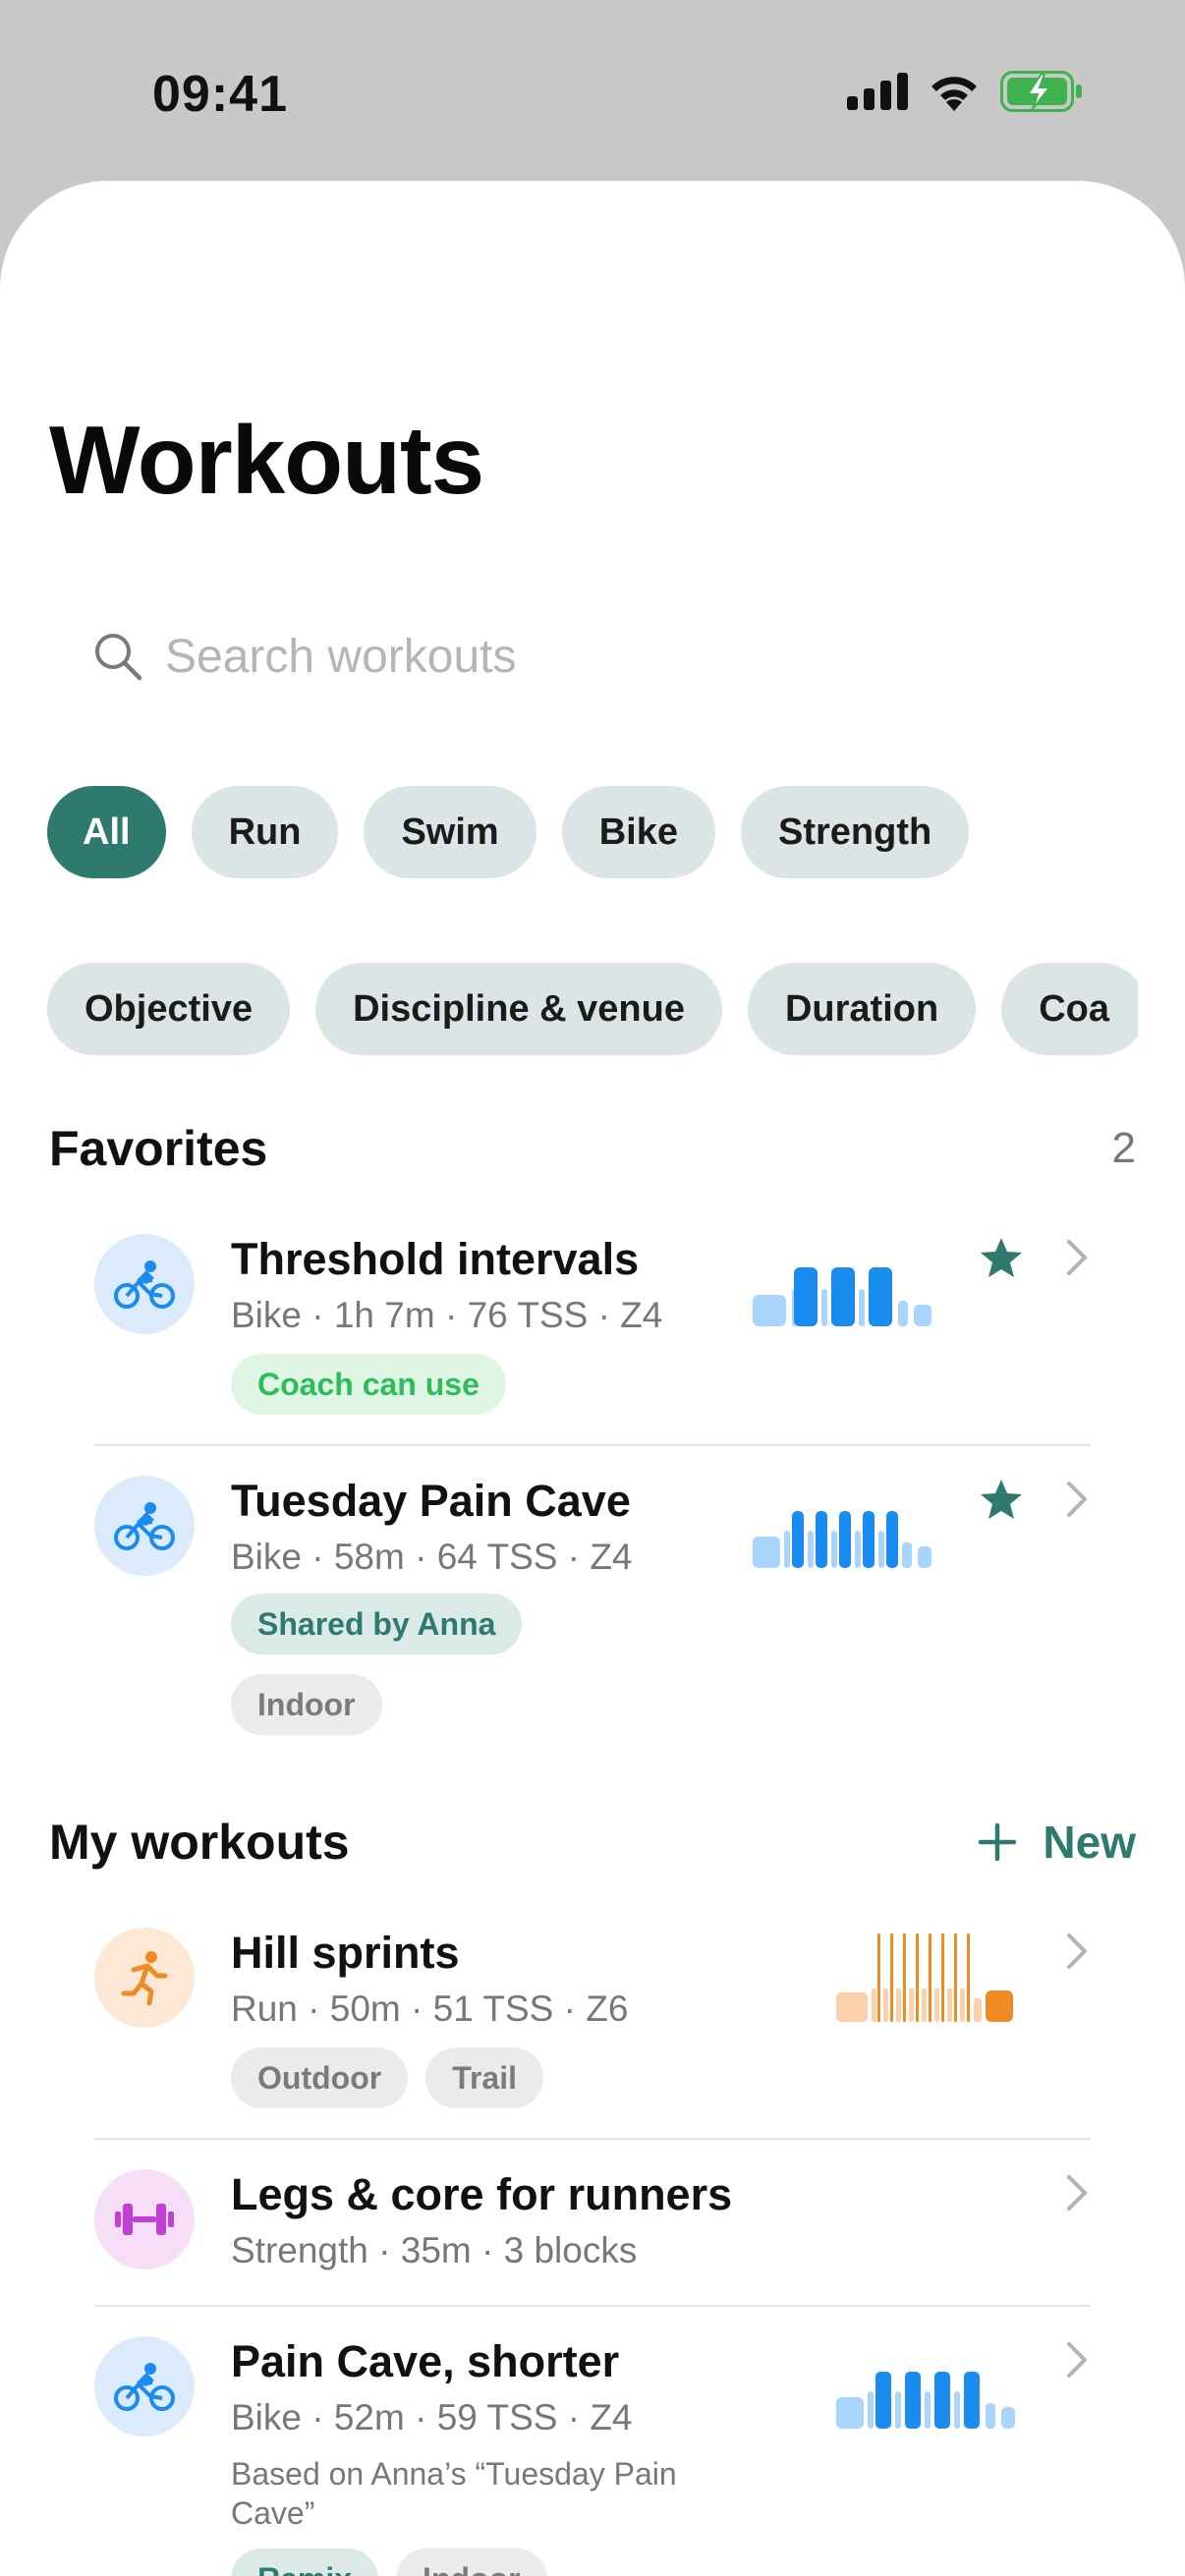 The image size is (1185, 2576). I want to click on run-icon, so click(145, 1978).